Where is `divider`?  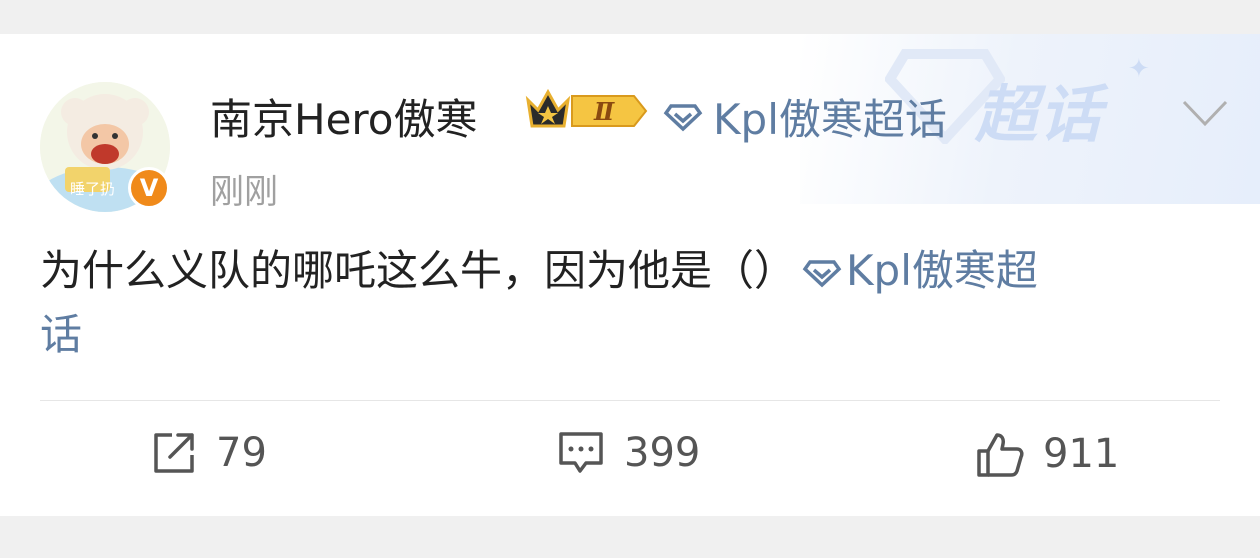
divider is located at coordinates (630, 400).